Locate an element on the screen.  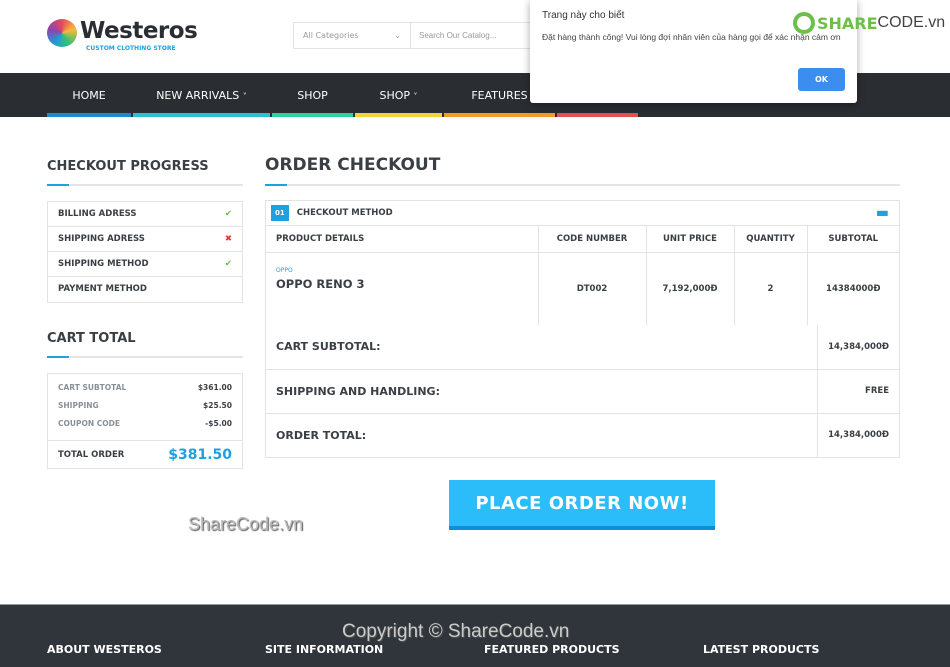
category-value: All Categories is located at coordinates (331, 35).